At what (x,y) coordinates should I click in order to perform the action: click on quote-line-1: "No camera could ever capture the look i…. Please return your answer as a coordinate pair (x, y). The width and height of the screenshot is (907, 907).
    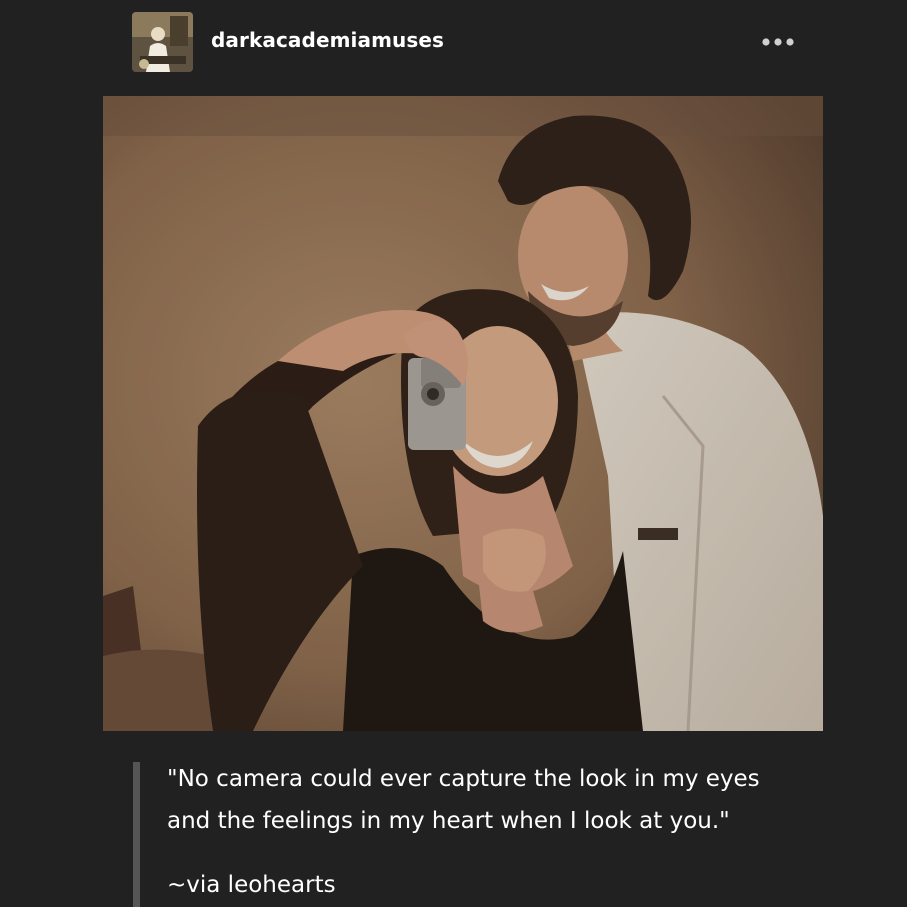
    Looking at the image, I should click on (463, 779).